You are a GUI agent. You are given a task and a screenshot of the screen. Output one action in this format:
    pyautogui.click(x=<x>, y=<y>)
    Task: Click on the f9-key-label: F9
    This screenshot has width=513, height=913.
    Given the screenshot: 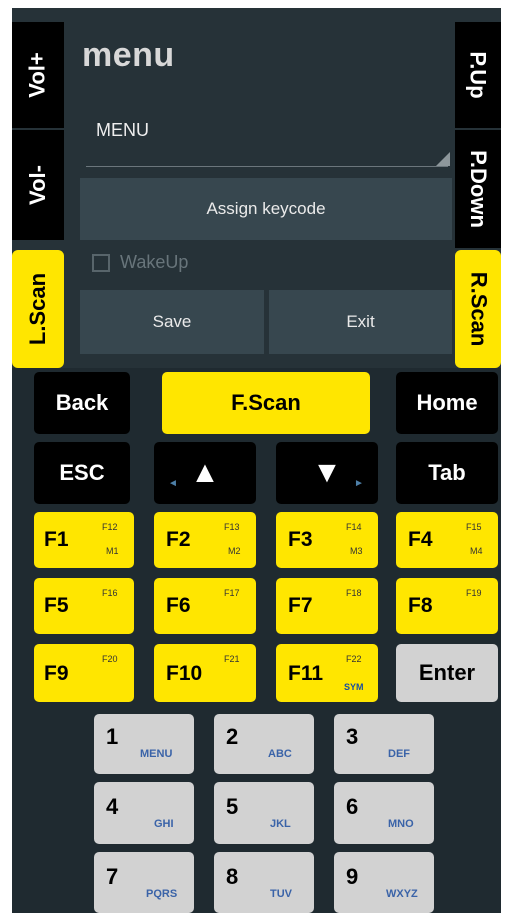 What is the action you would take?
    pyautogui.click(x=56, y=673)
    